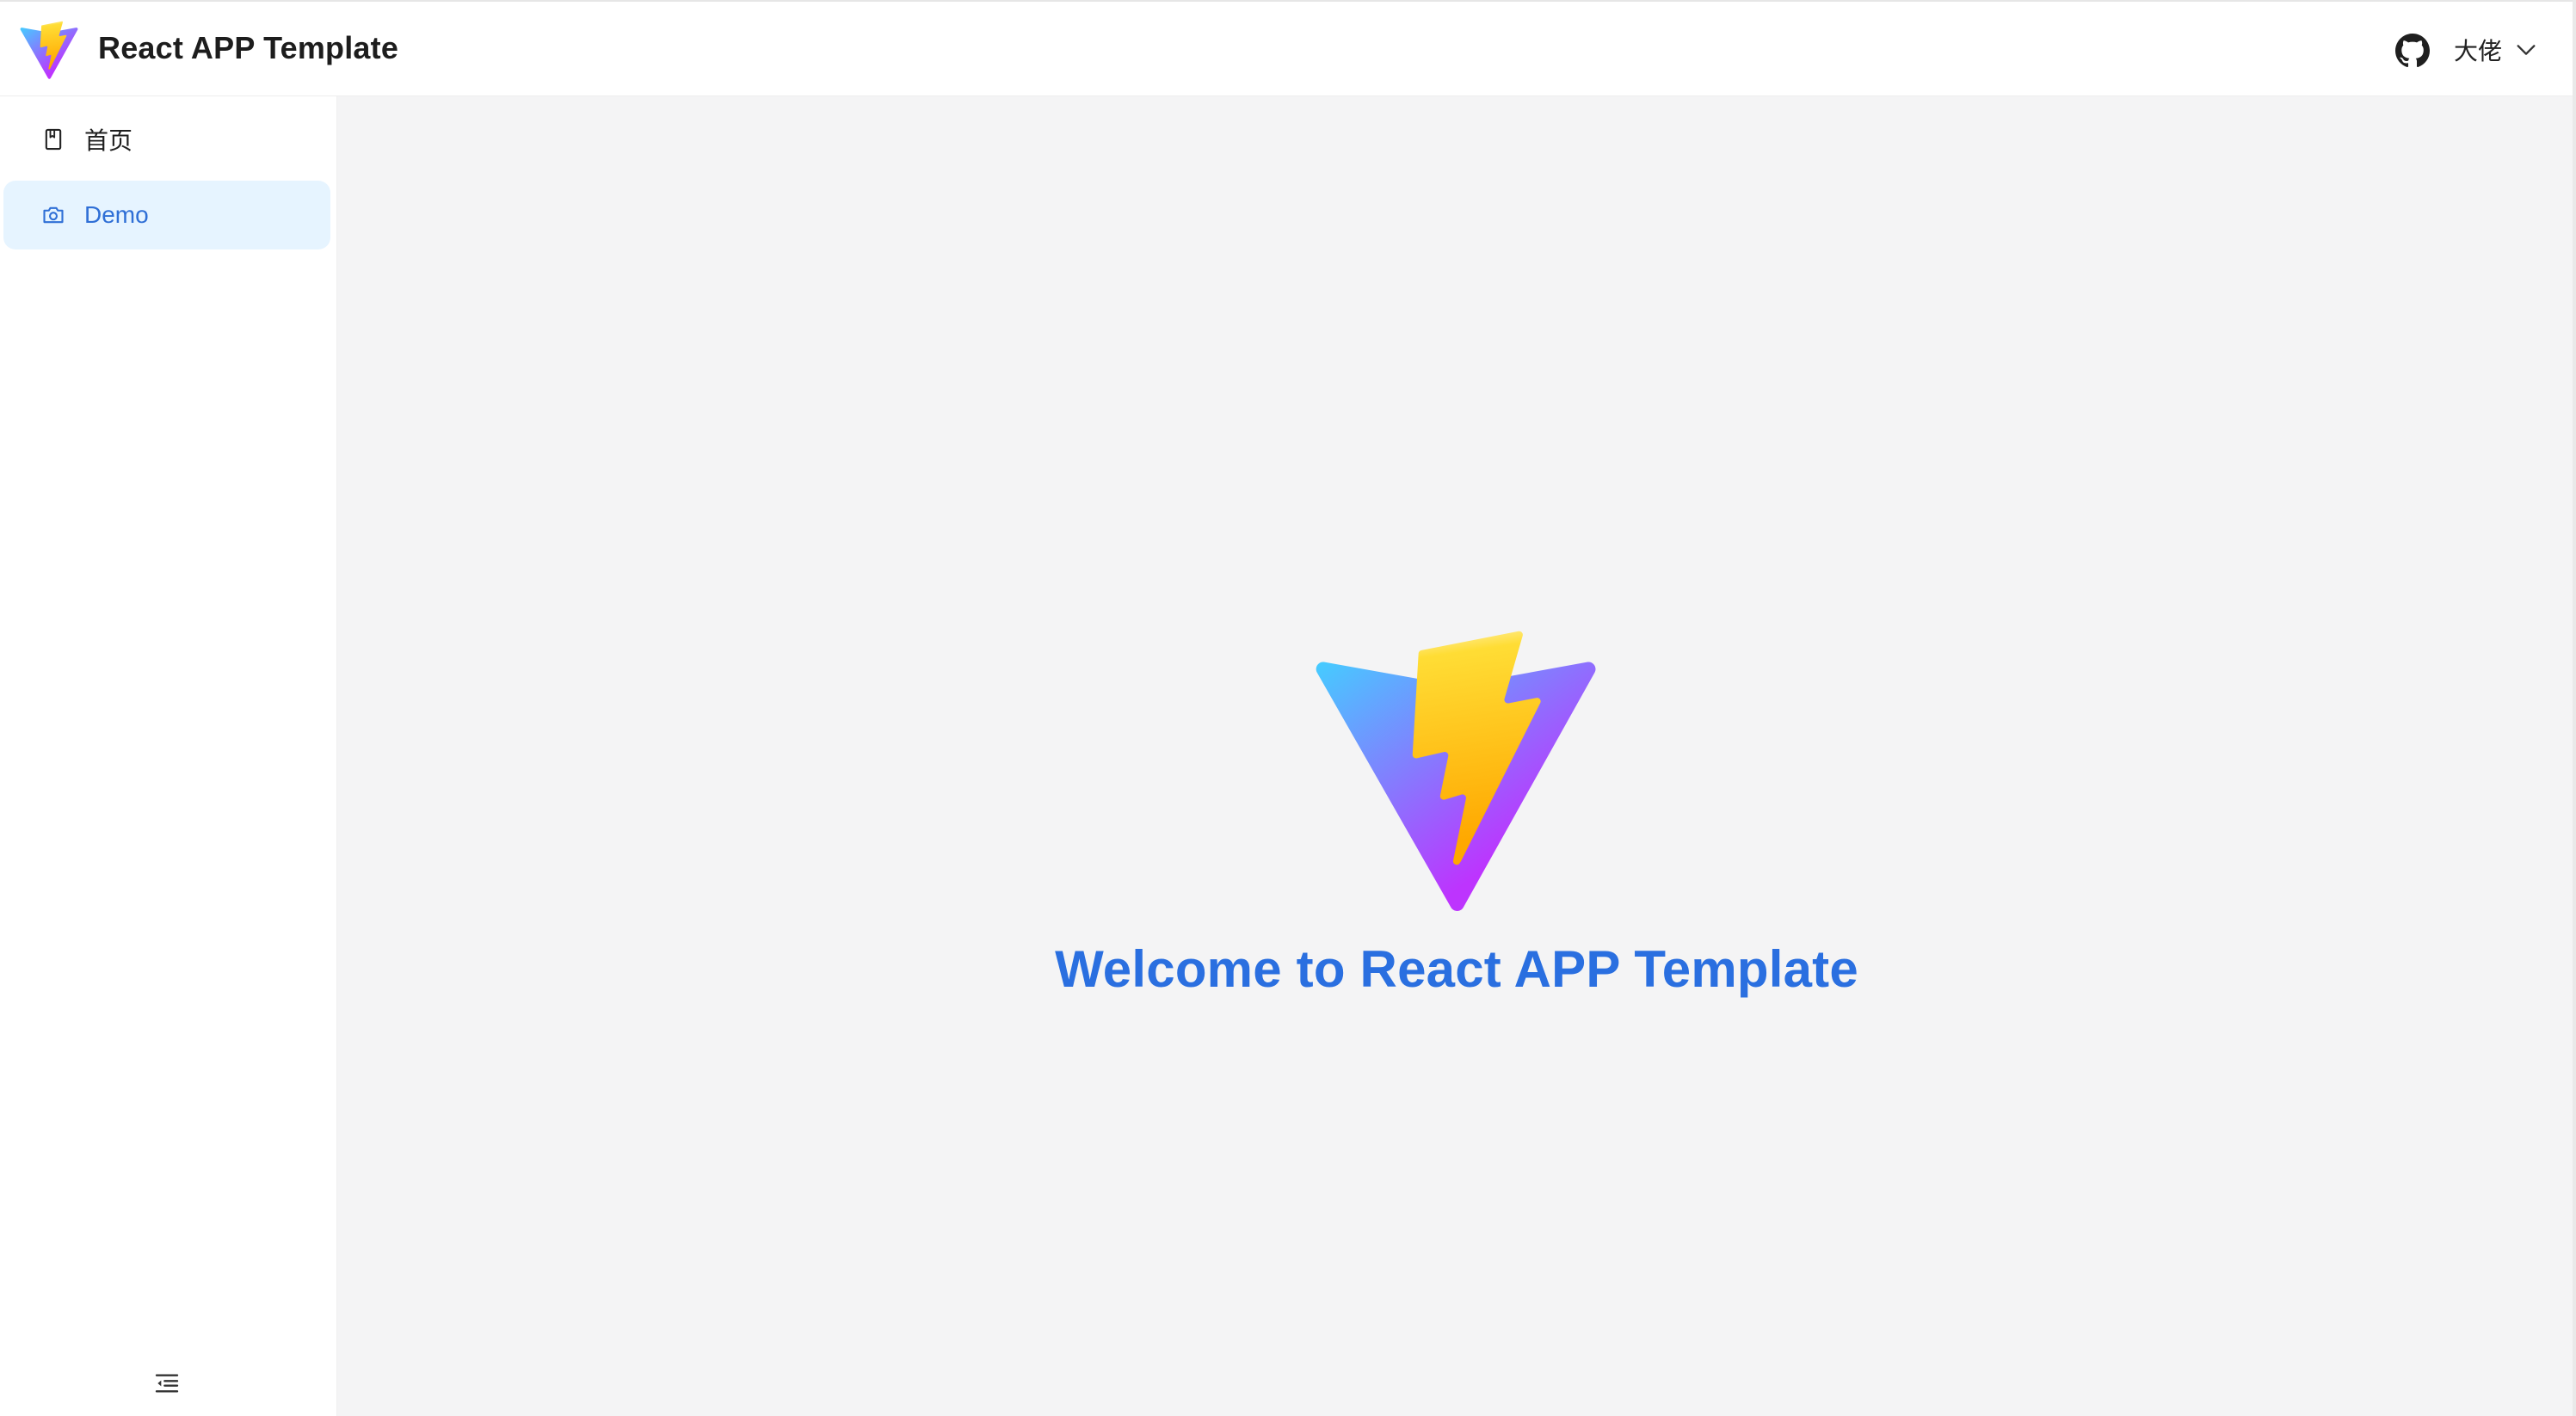 This screenshot has width=2576, height=1416. What do you see at coordinates (166, 215) in the screenshot?
I see `sidebar-item-demo: Demo` at bounding box center [166, 215].